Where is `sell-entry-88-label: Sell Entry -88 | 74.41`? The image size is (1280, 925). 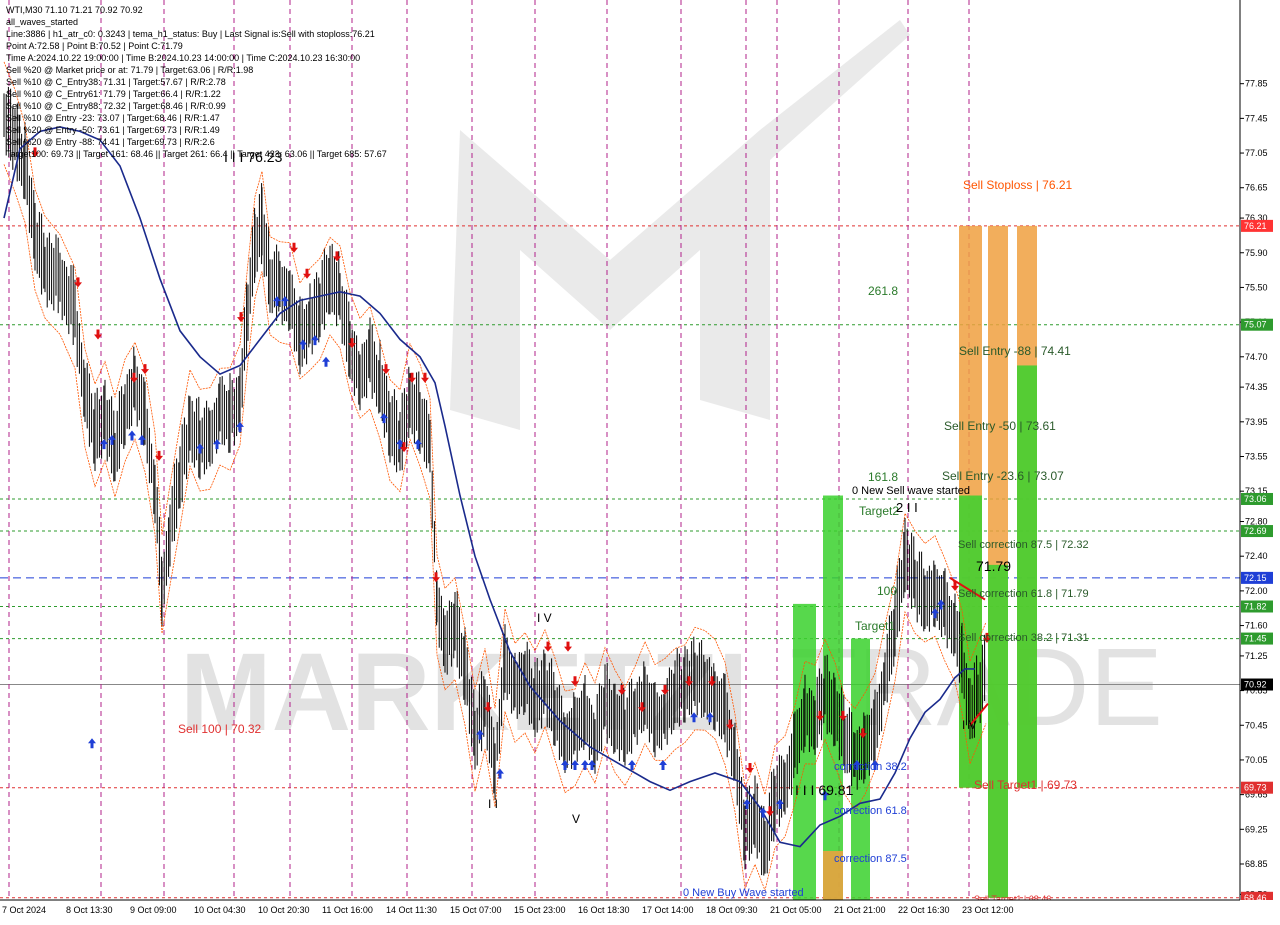
sell-entry-88-label: Sell Entry -88 | 74.41 is located at coordinates (1015, 351).